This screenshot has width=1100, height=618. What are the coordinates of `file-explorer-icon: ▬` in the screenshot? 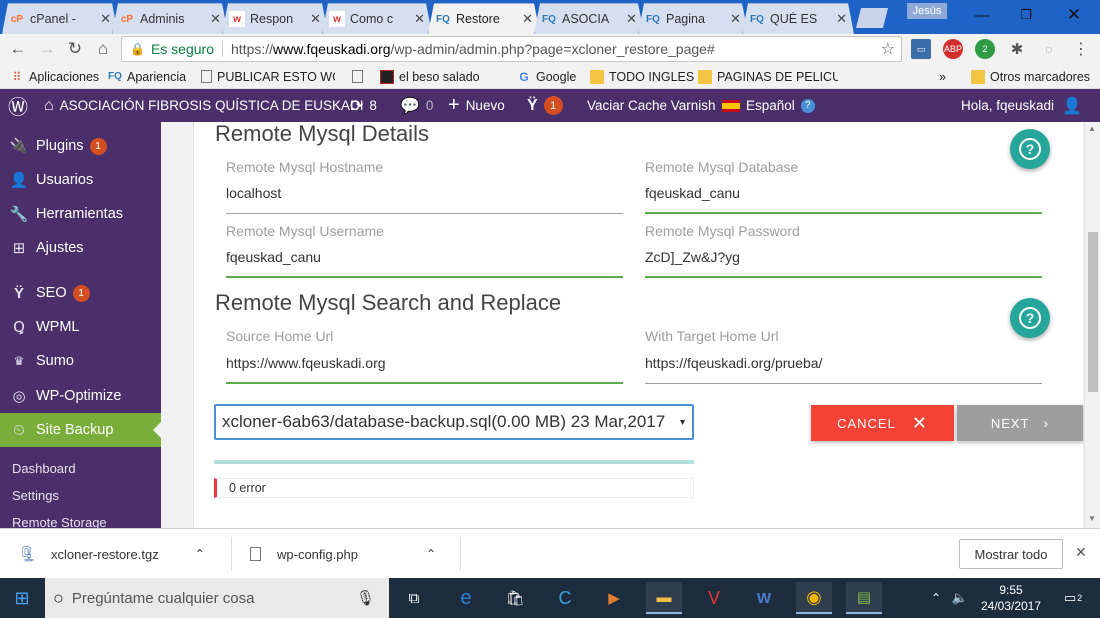 It's located at (664, 598).